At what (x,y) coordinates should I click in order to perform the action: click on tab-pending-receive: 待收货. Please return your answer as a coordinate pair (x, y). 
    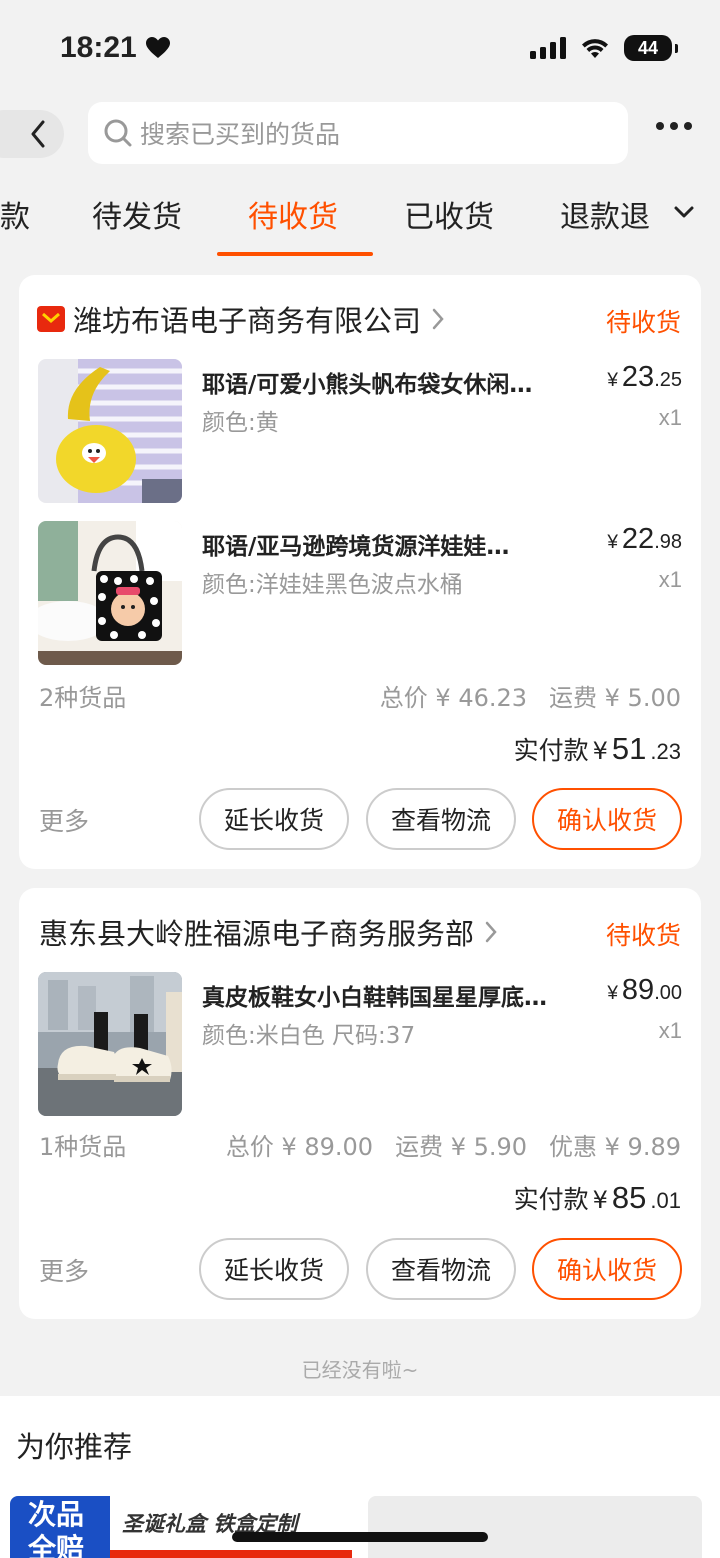
    Looking at the image, I should click on (293, 223).